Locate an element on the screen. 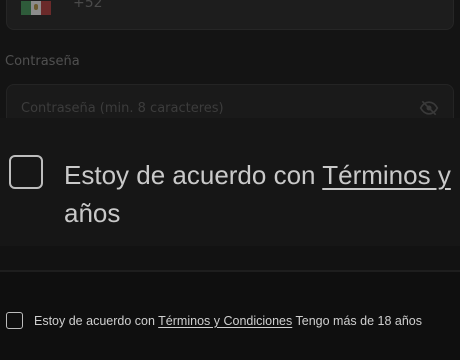 The image size is (460, 360). terms-age: Tengo más de 18 años is located at coordinates (357, 321).